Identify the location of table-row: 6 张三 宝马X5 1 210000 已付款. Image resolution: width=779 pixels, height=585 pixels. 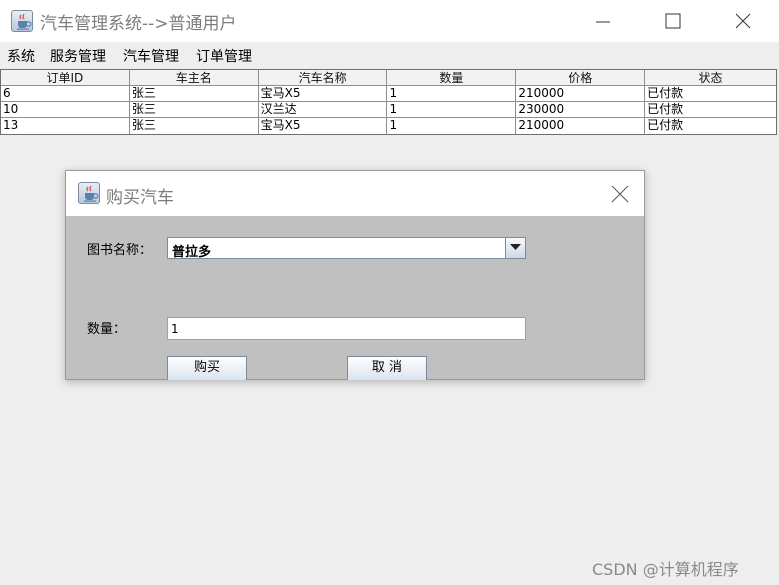
(388, 94).